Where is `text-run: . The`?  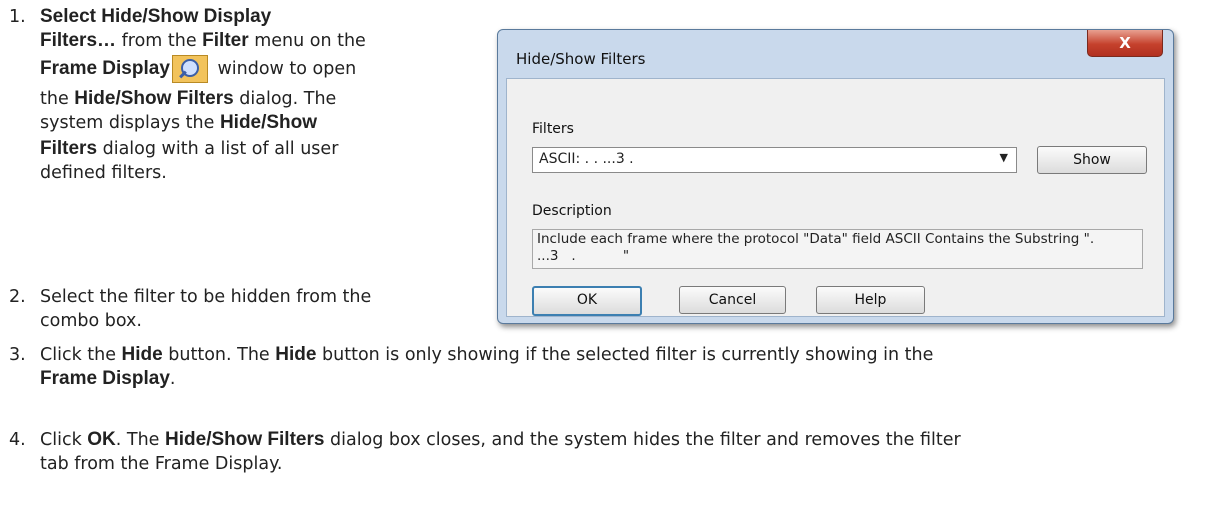 text-run: . The is located at coordinates (140, 440).